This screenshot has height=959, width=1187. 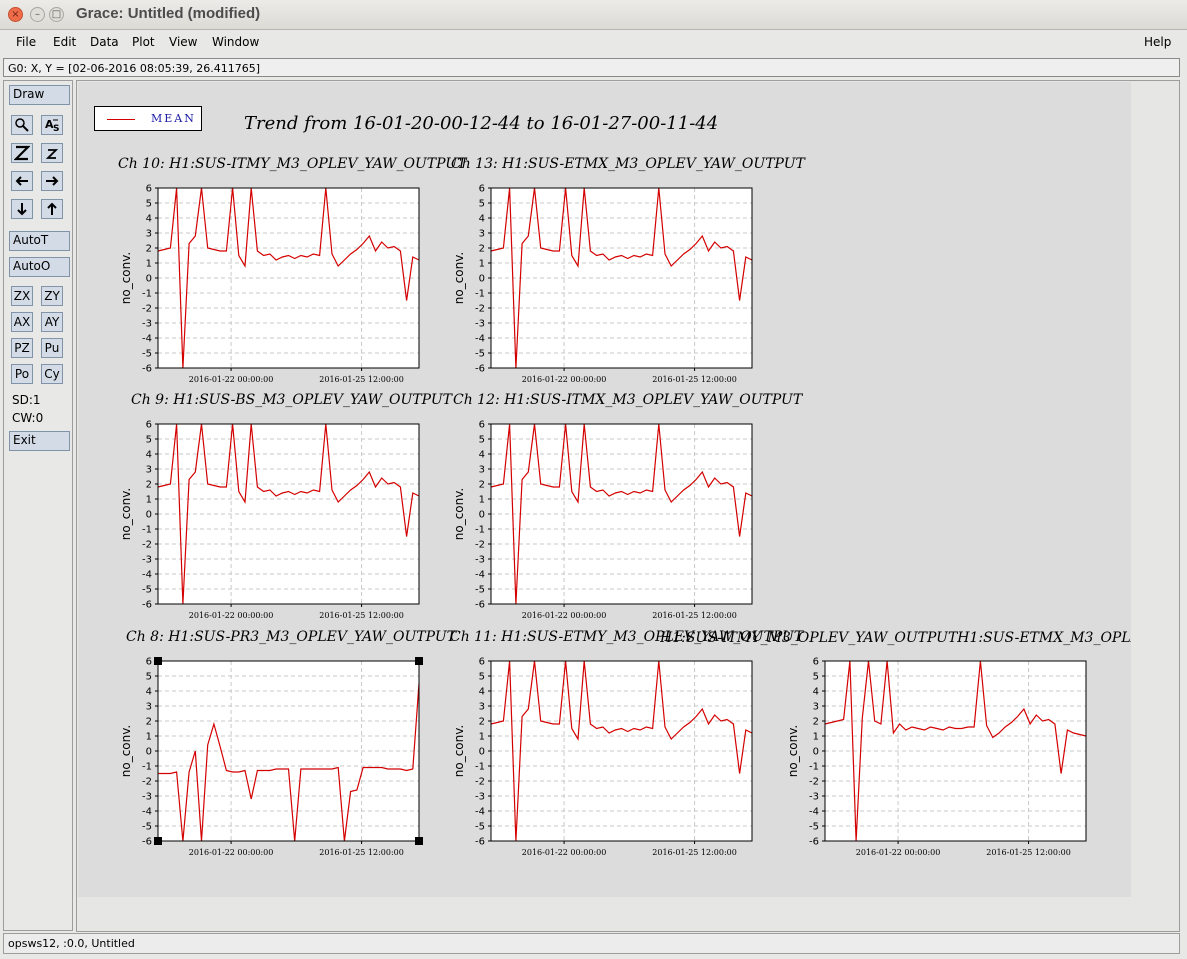 What do you see at coordinates (593, 15) in the screenshot?
I see `window-titlebar: × – □ Grace: Untitled (modified)` at bounding box center [593, 15].